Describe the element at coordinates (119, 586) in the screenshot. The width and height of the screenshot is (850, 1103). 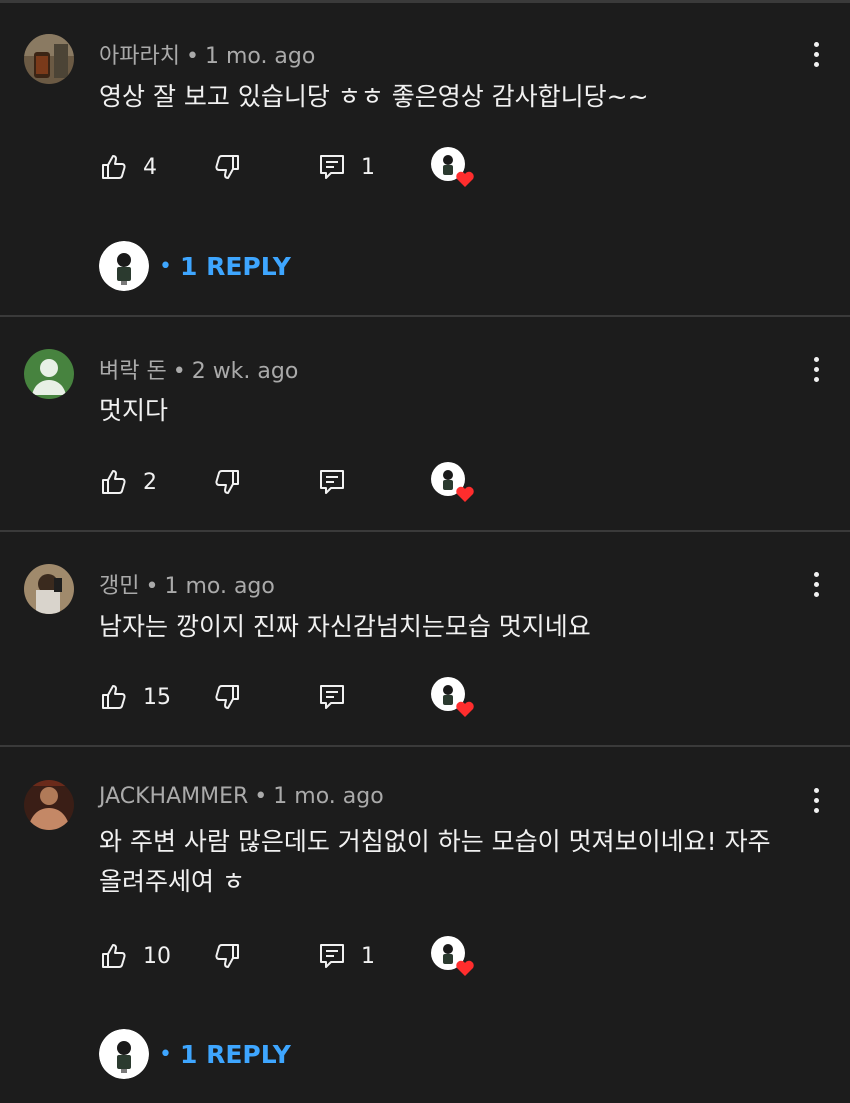
I see `author-name: 갱민` at that location.